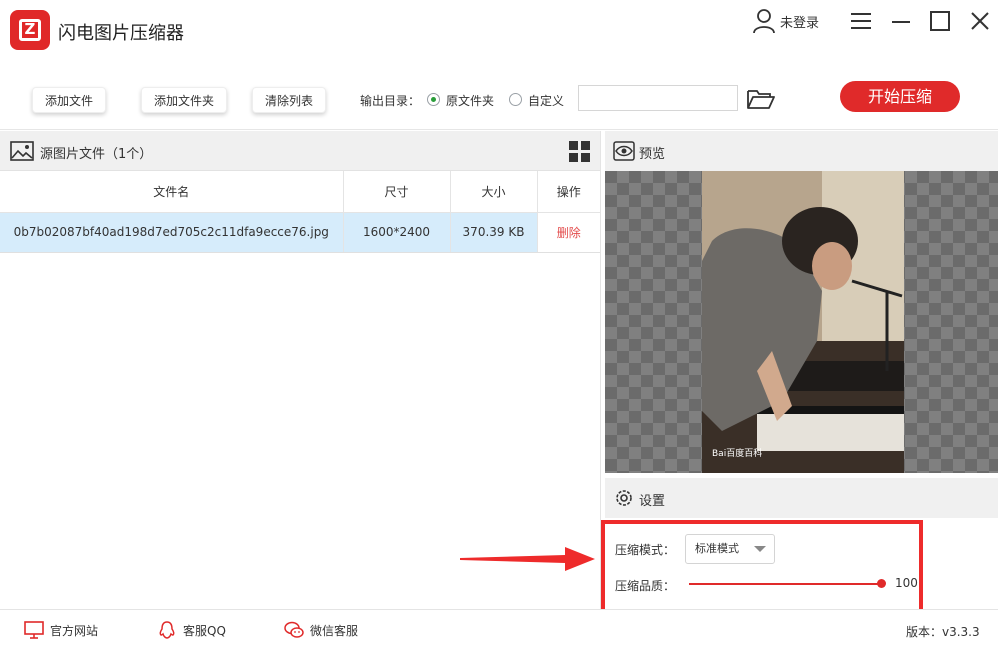 The width and height of the screenshot is (998, 649). I want to click on preview-header: 预览, so click(801, 151).